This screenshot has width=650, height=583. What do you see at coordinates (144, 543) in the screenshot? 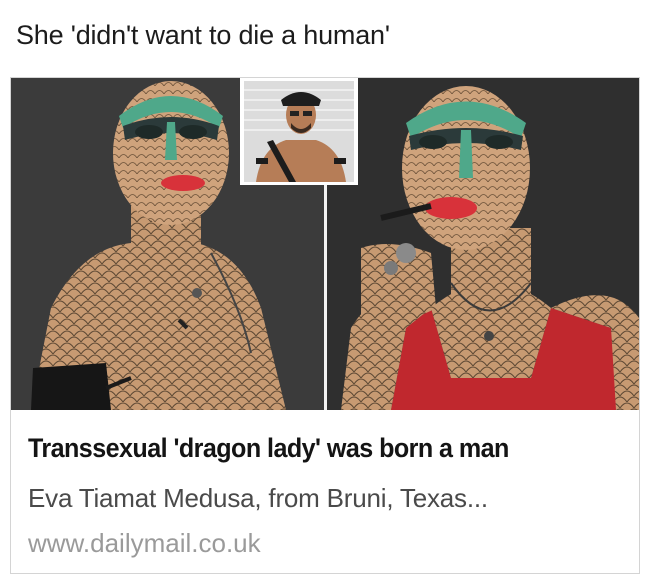
I see `link-domain: www.dailymail.co.uk` at bounding box center [144, 543].